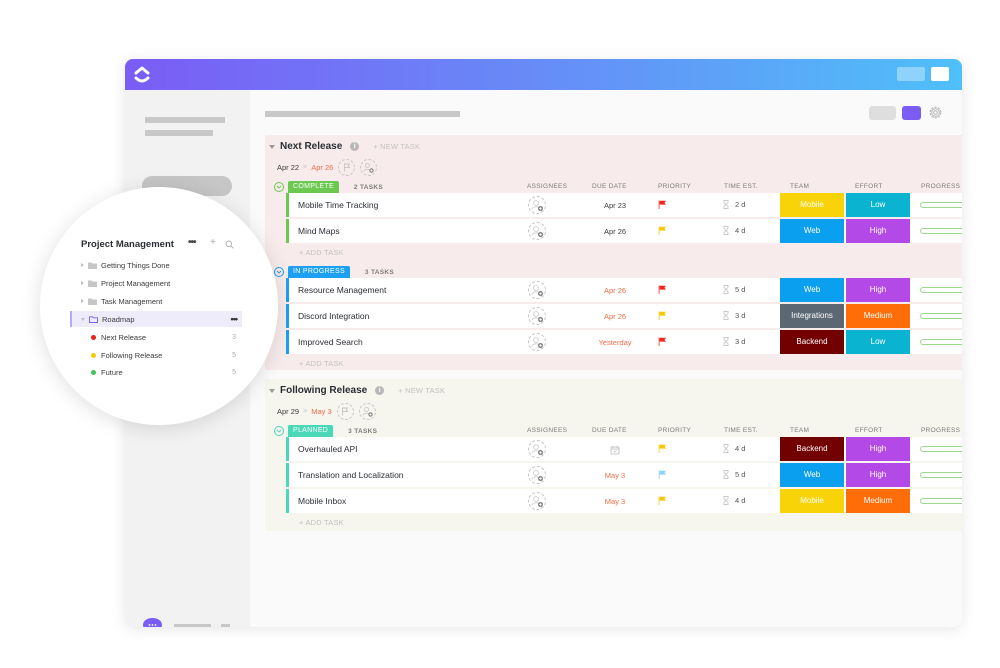 This screenshot has width=1000, height=668. Describe the element at coordinates (229, 244) in the screenshot. I see `search-icon` at that location.